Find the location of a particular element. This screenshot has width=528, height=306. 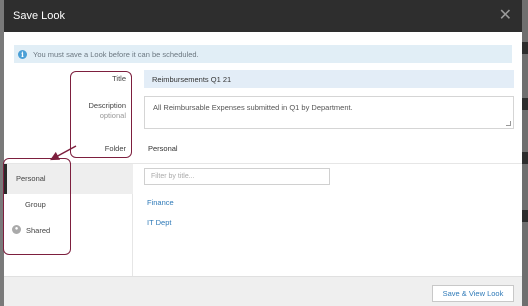

resize-grip-icon is located at coordinates (508, 123).